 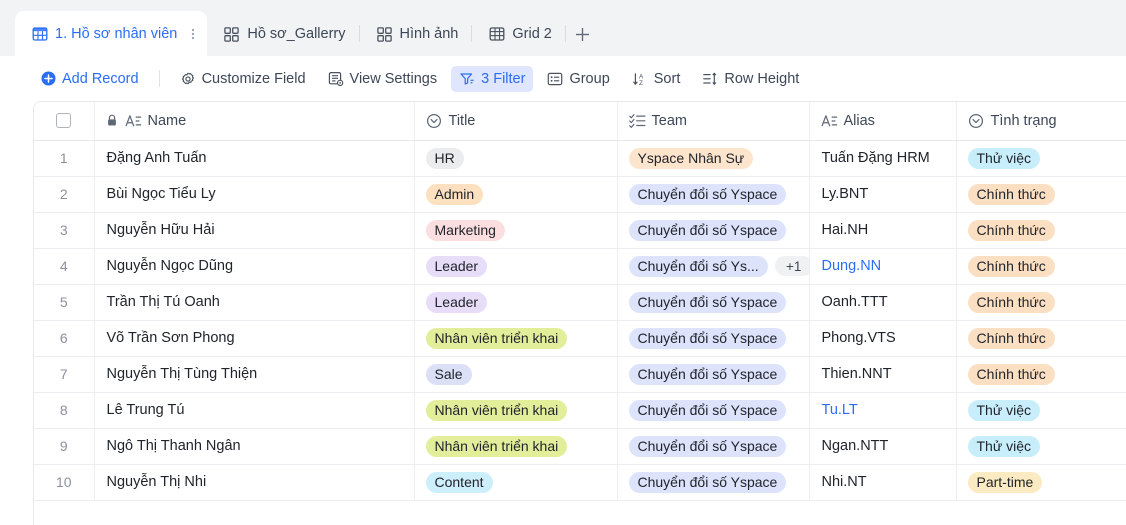 I want to click on sort-button: A Z Sort, so click(x=656, y=79).